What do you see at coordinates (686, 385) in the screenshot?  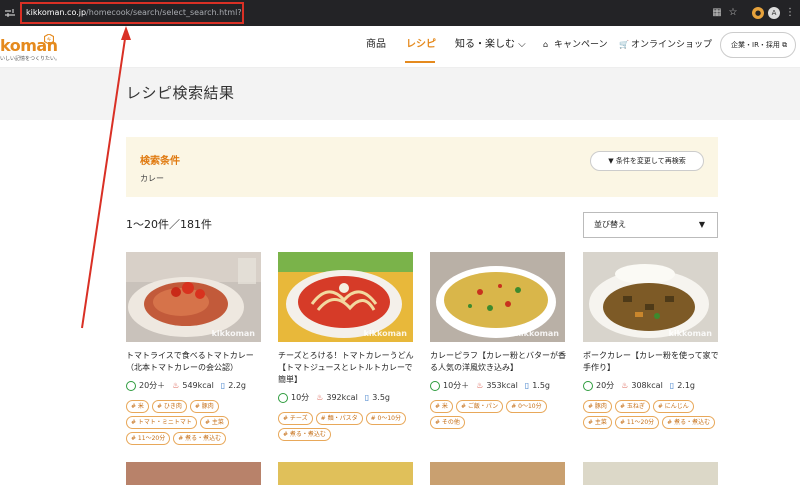 I see `salt-amount: 2.1g` at bounding box center [686, 385].